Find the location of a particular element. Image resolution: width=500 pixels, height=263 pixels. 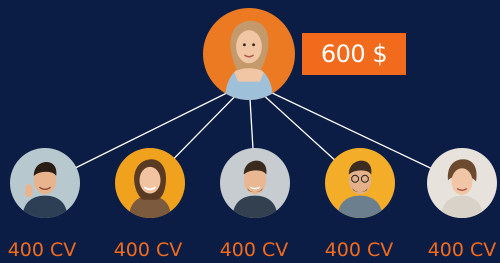

child-label-4: 400 CV is located at coordinates (359, 250).